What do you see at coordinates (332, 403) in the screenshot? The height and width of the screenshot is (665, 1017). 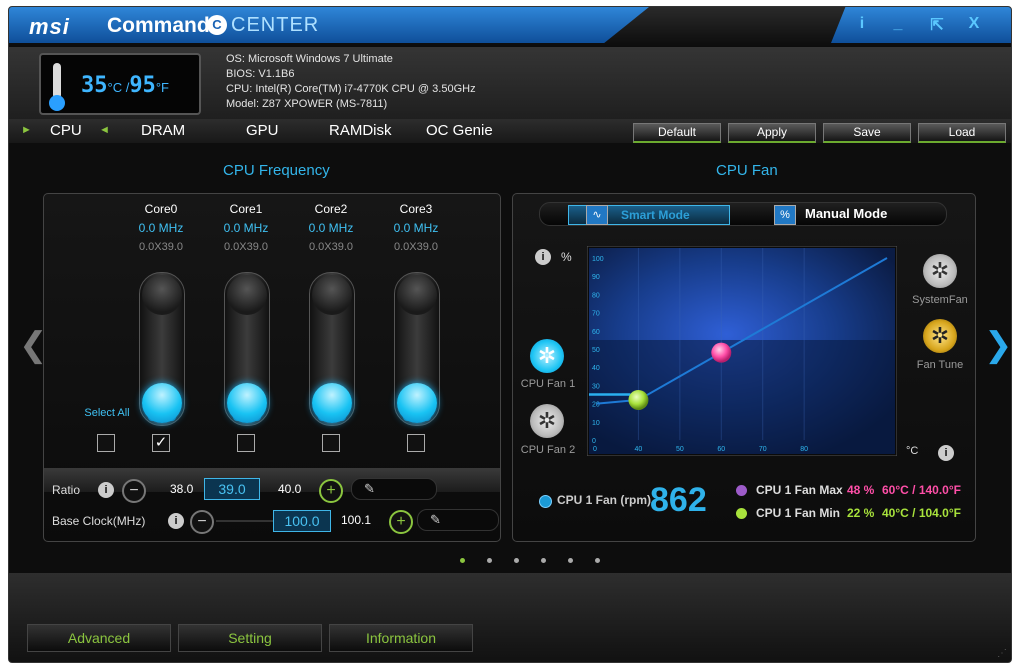 I see `core2-slider-knob` at bounding box center [332, 403].